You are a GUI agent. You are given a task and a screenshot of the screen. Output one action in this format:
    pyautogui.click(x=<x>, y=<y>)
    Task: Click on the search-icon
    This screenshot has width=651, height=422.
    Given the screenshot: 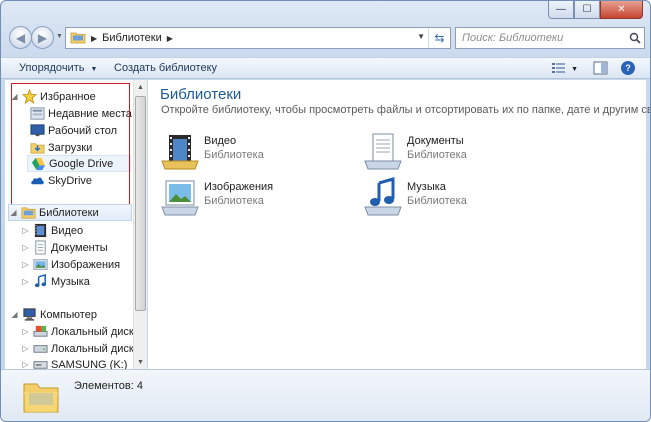 What is the action you would take?
    pyautogui.click(x=635, y=38)
    